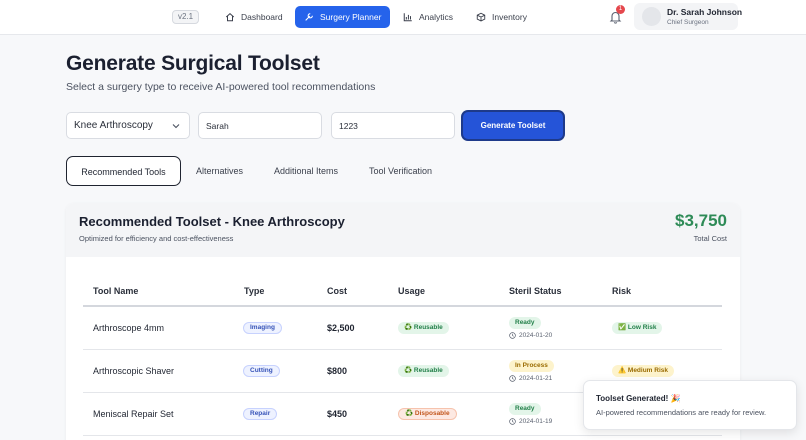  What do you see at coordinates (116, 291) in the screenshot?
I see `column-header-tool-name: Tool Name` at bounding box center [116, 291].